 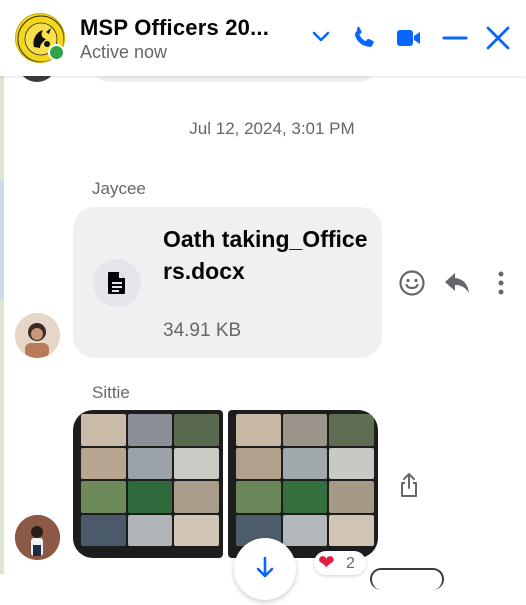 What do you see at coordinates (409, 40) in the screenshot?
I see `video-camera-icon` at bounding box center [409, 40].